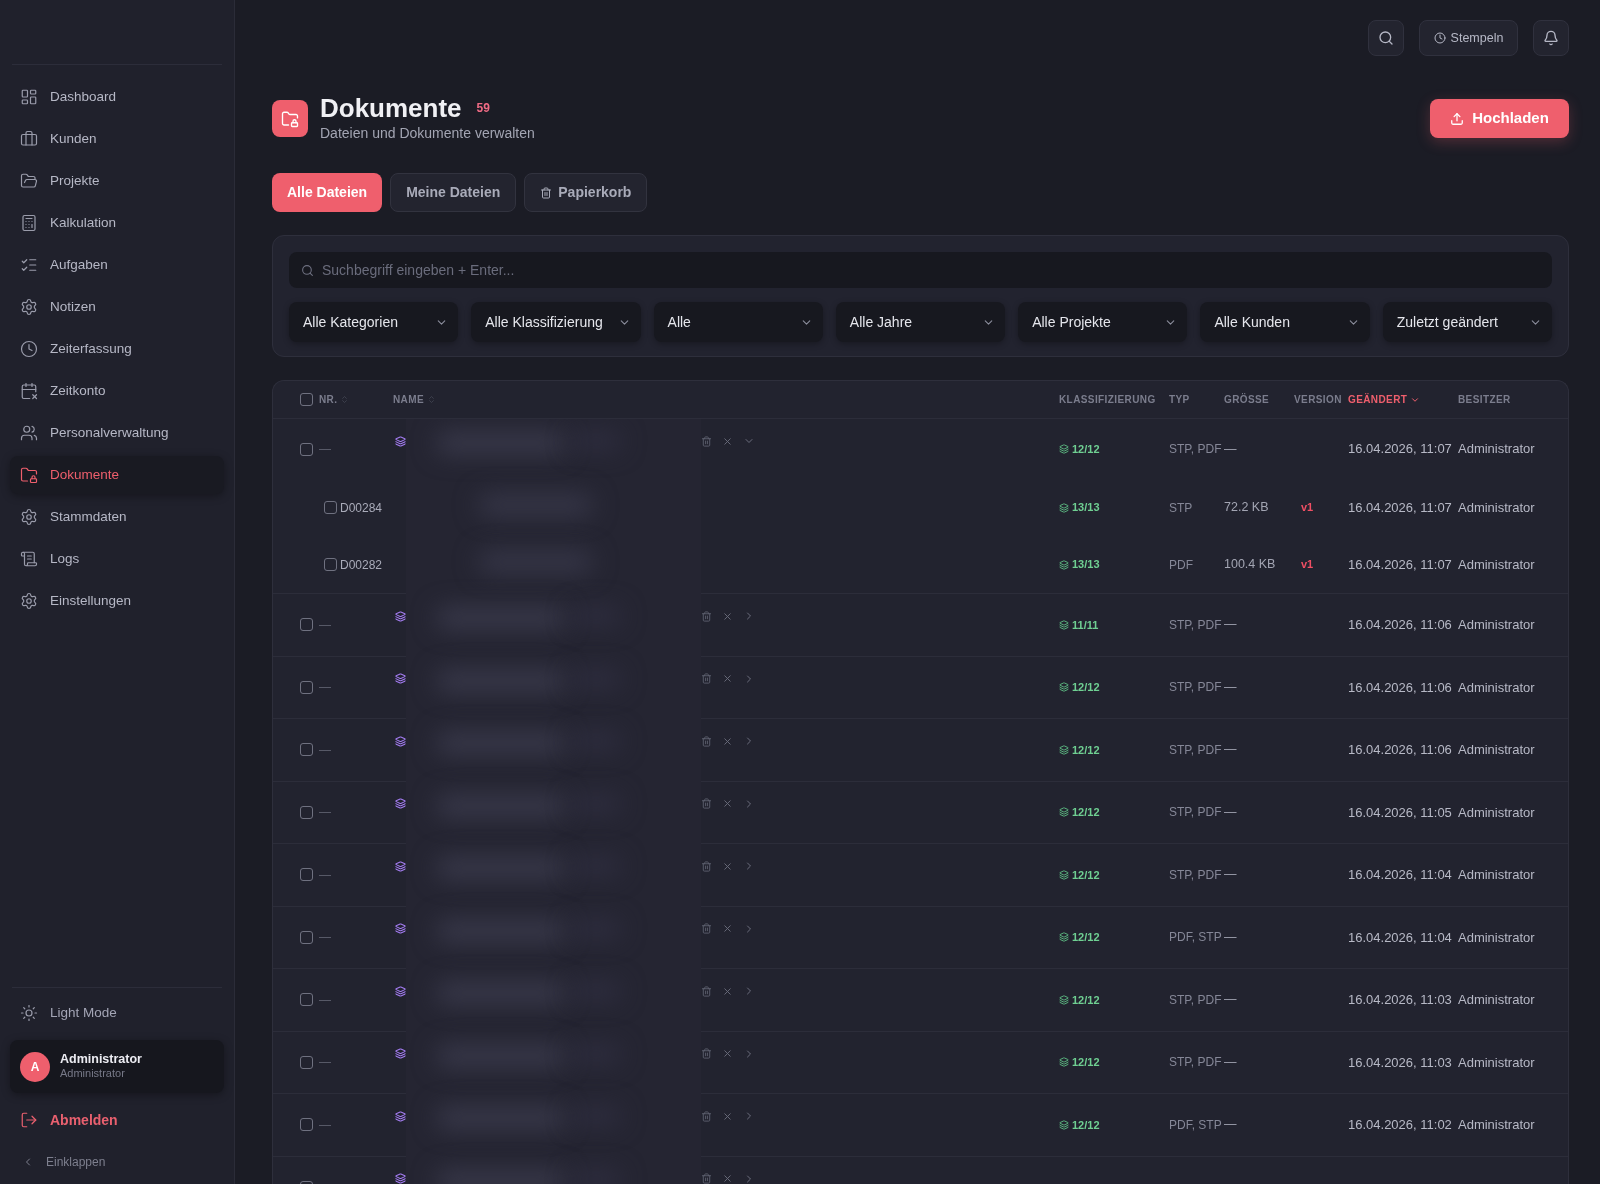 Image resolution: width=1600 pixels, height=1184 pixels. I want to click on sidebar-item: Kunden, so click(117, 139).